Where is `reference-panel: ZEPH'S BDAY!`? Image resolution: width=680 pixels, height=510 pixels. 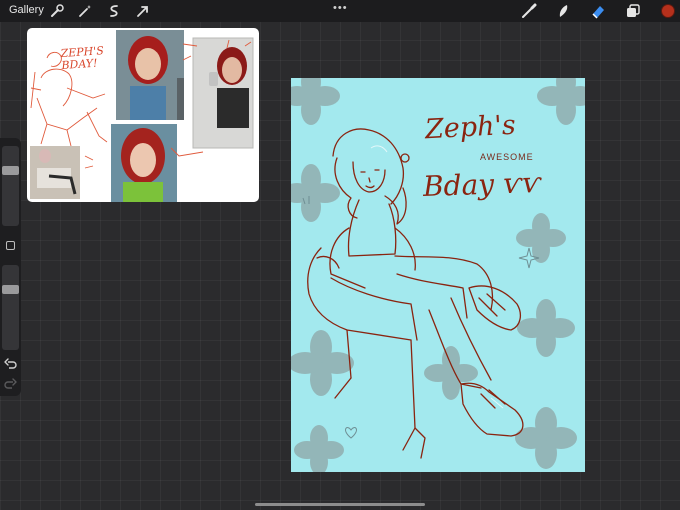
reference-panel: ZEPH'S BDAY! is located at coordinates (143, 115).